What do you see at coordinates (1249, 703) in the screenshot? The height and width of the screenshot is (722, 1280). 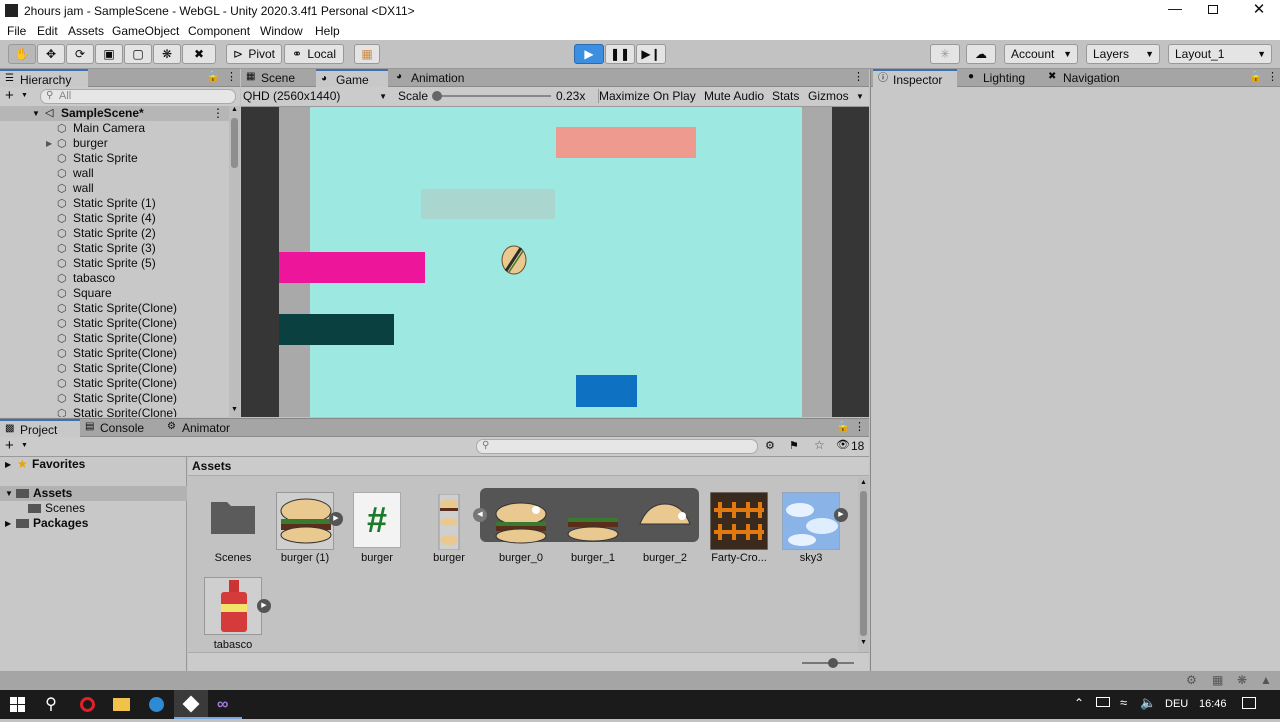 I see `notification-icon` at bounding box center [1249, 703].